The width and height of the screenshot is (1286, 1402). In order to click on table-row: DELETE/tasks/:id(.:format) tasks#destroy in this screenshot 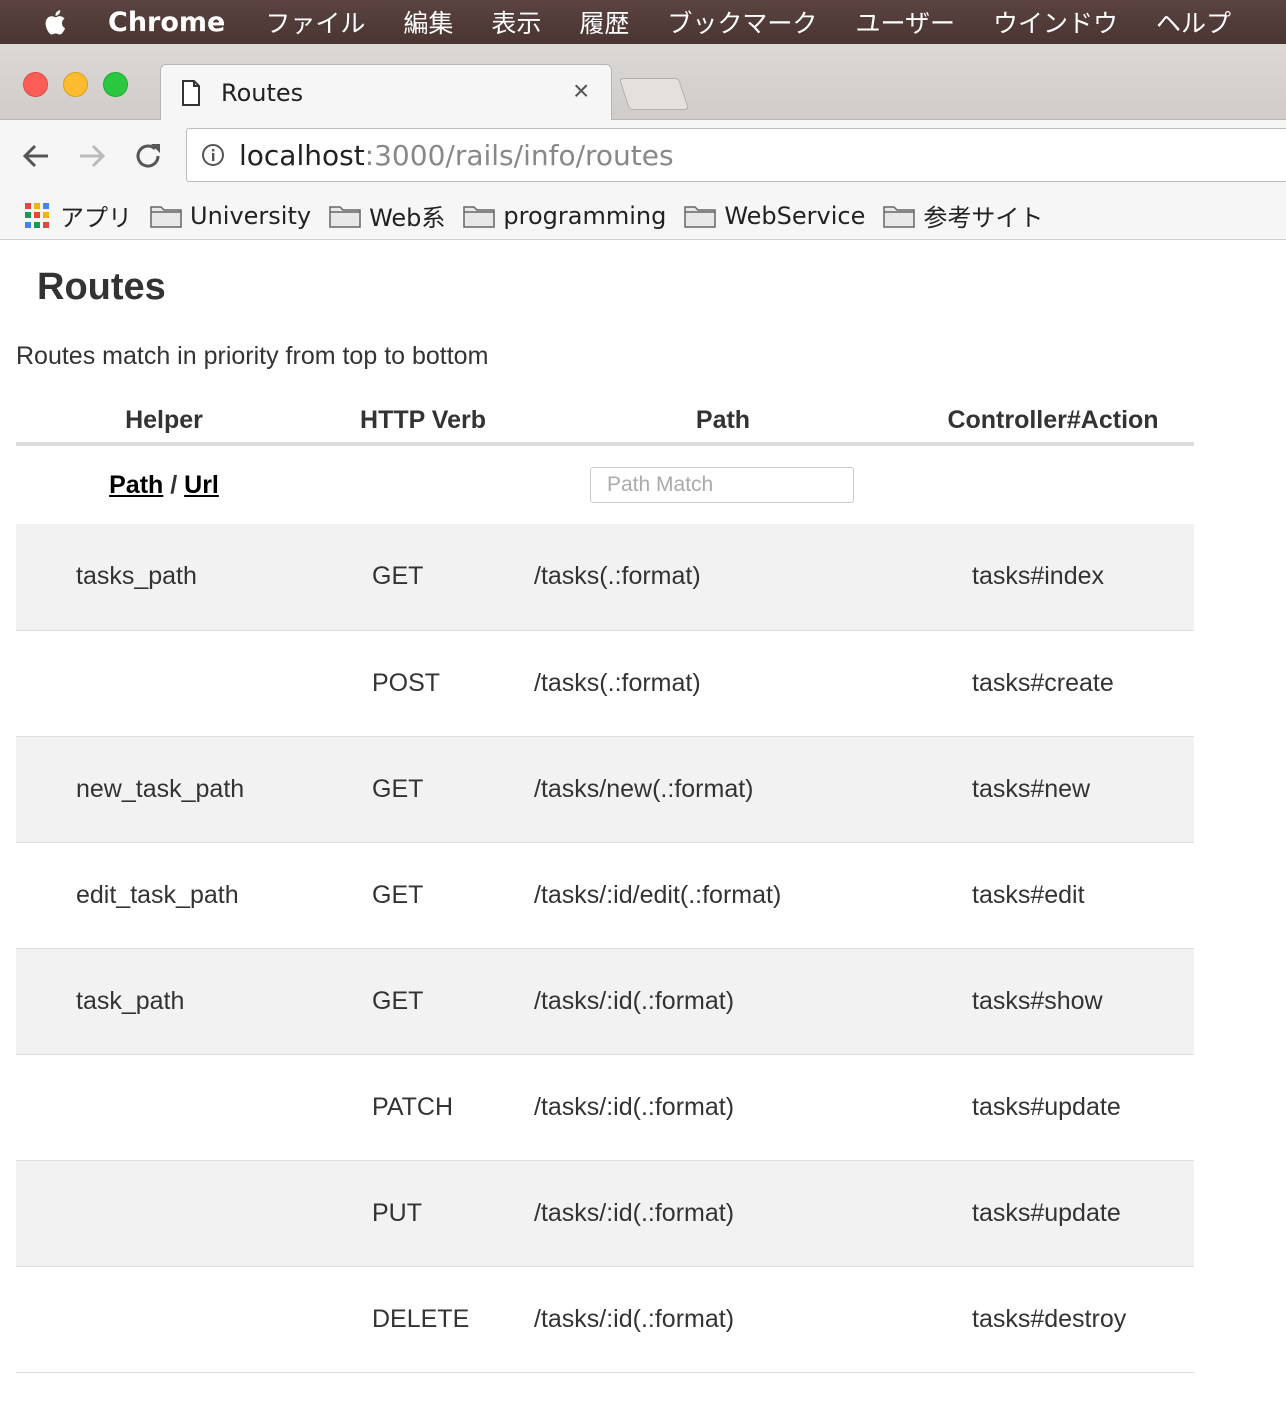, I will do `click(605, 1319)`.